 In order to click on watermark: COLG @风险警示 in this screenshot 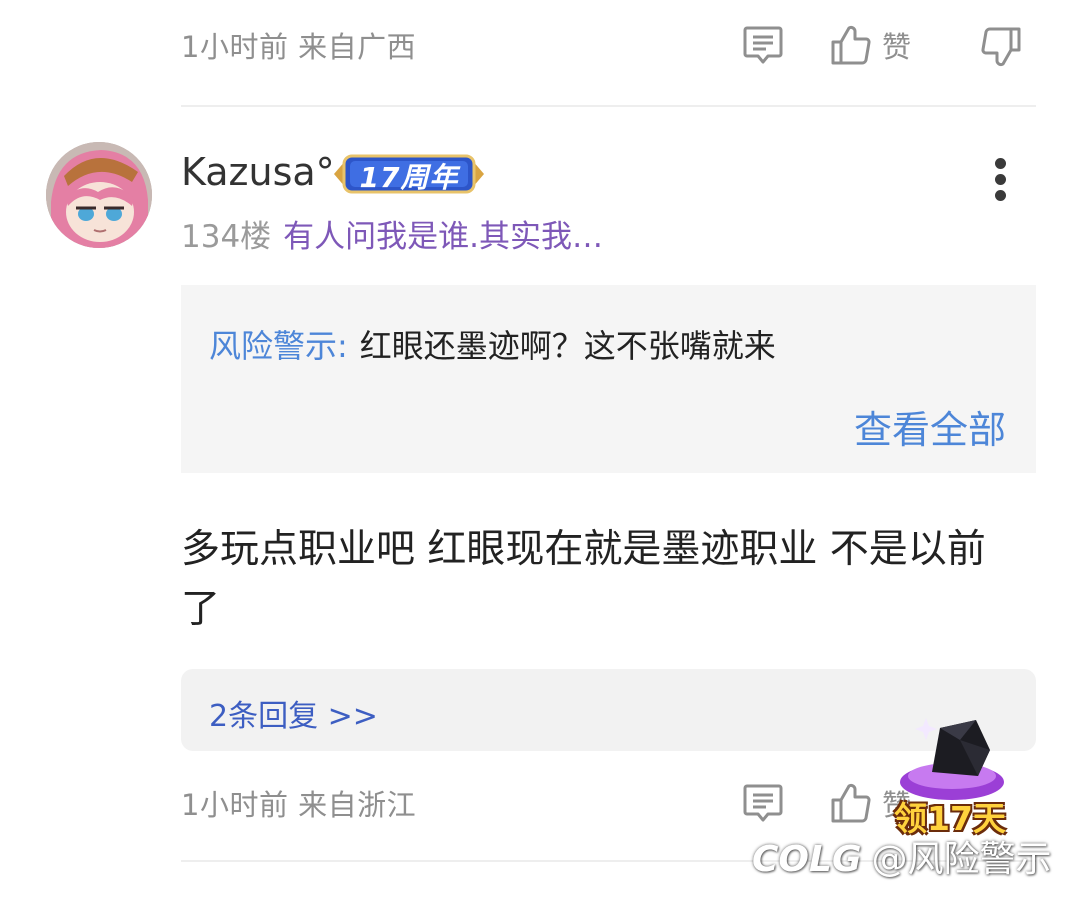, I will do `click(902, 856)`.